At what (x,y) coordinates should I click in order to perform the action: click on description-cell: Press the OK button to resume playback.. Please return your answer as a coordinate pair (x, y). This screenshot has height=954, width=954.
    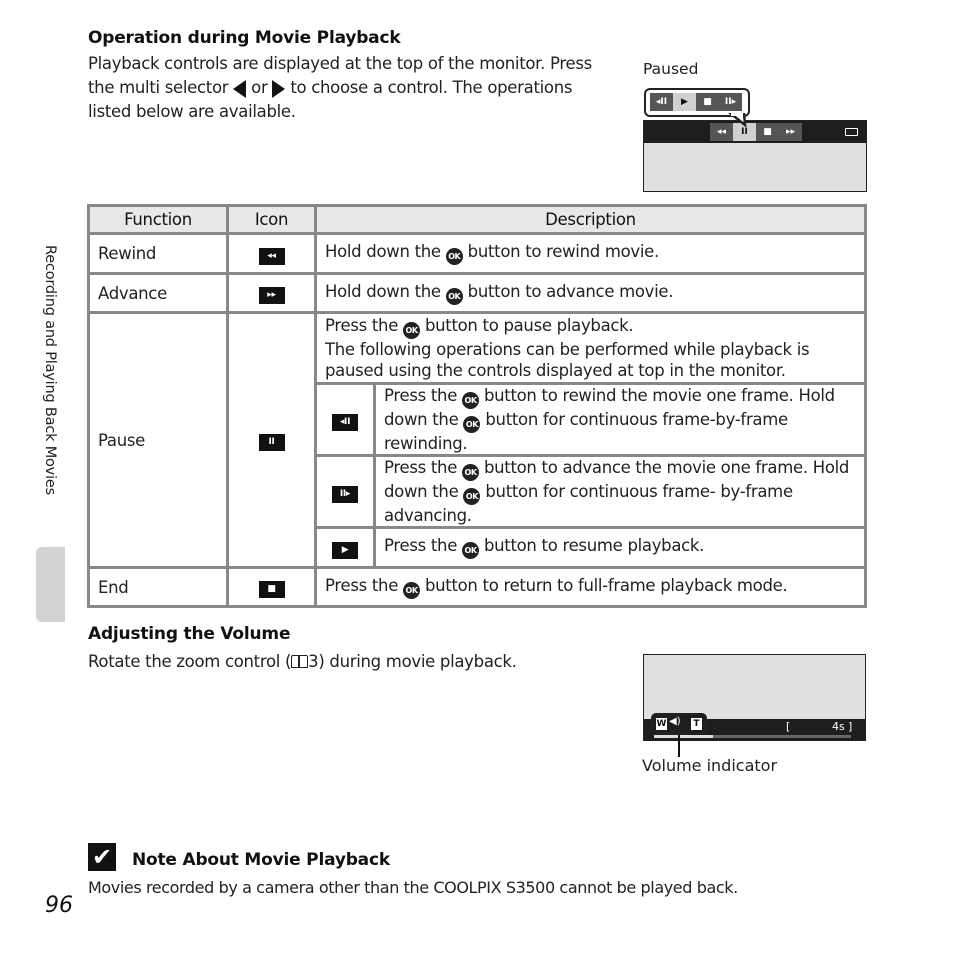
    Looking at the image, I should click on (620, 547).